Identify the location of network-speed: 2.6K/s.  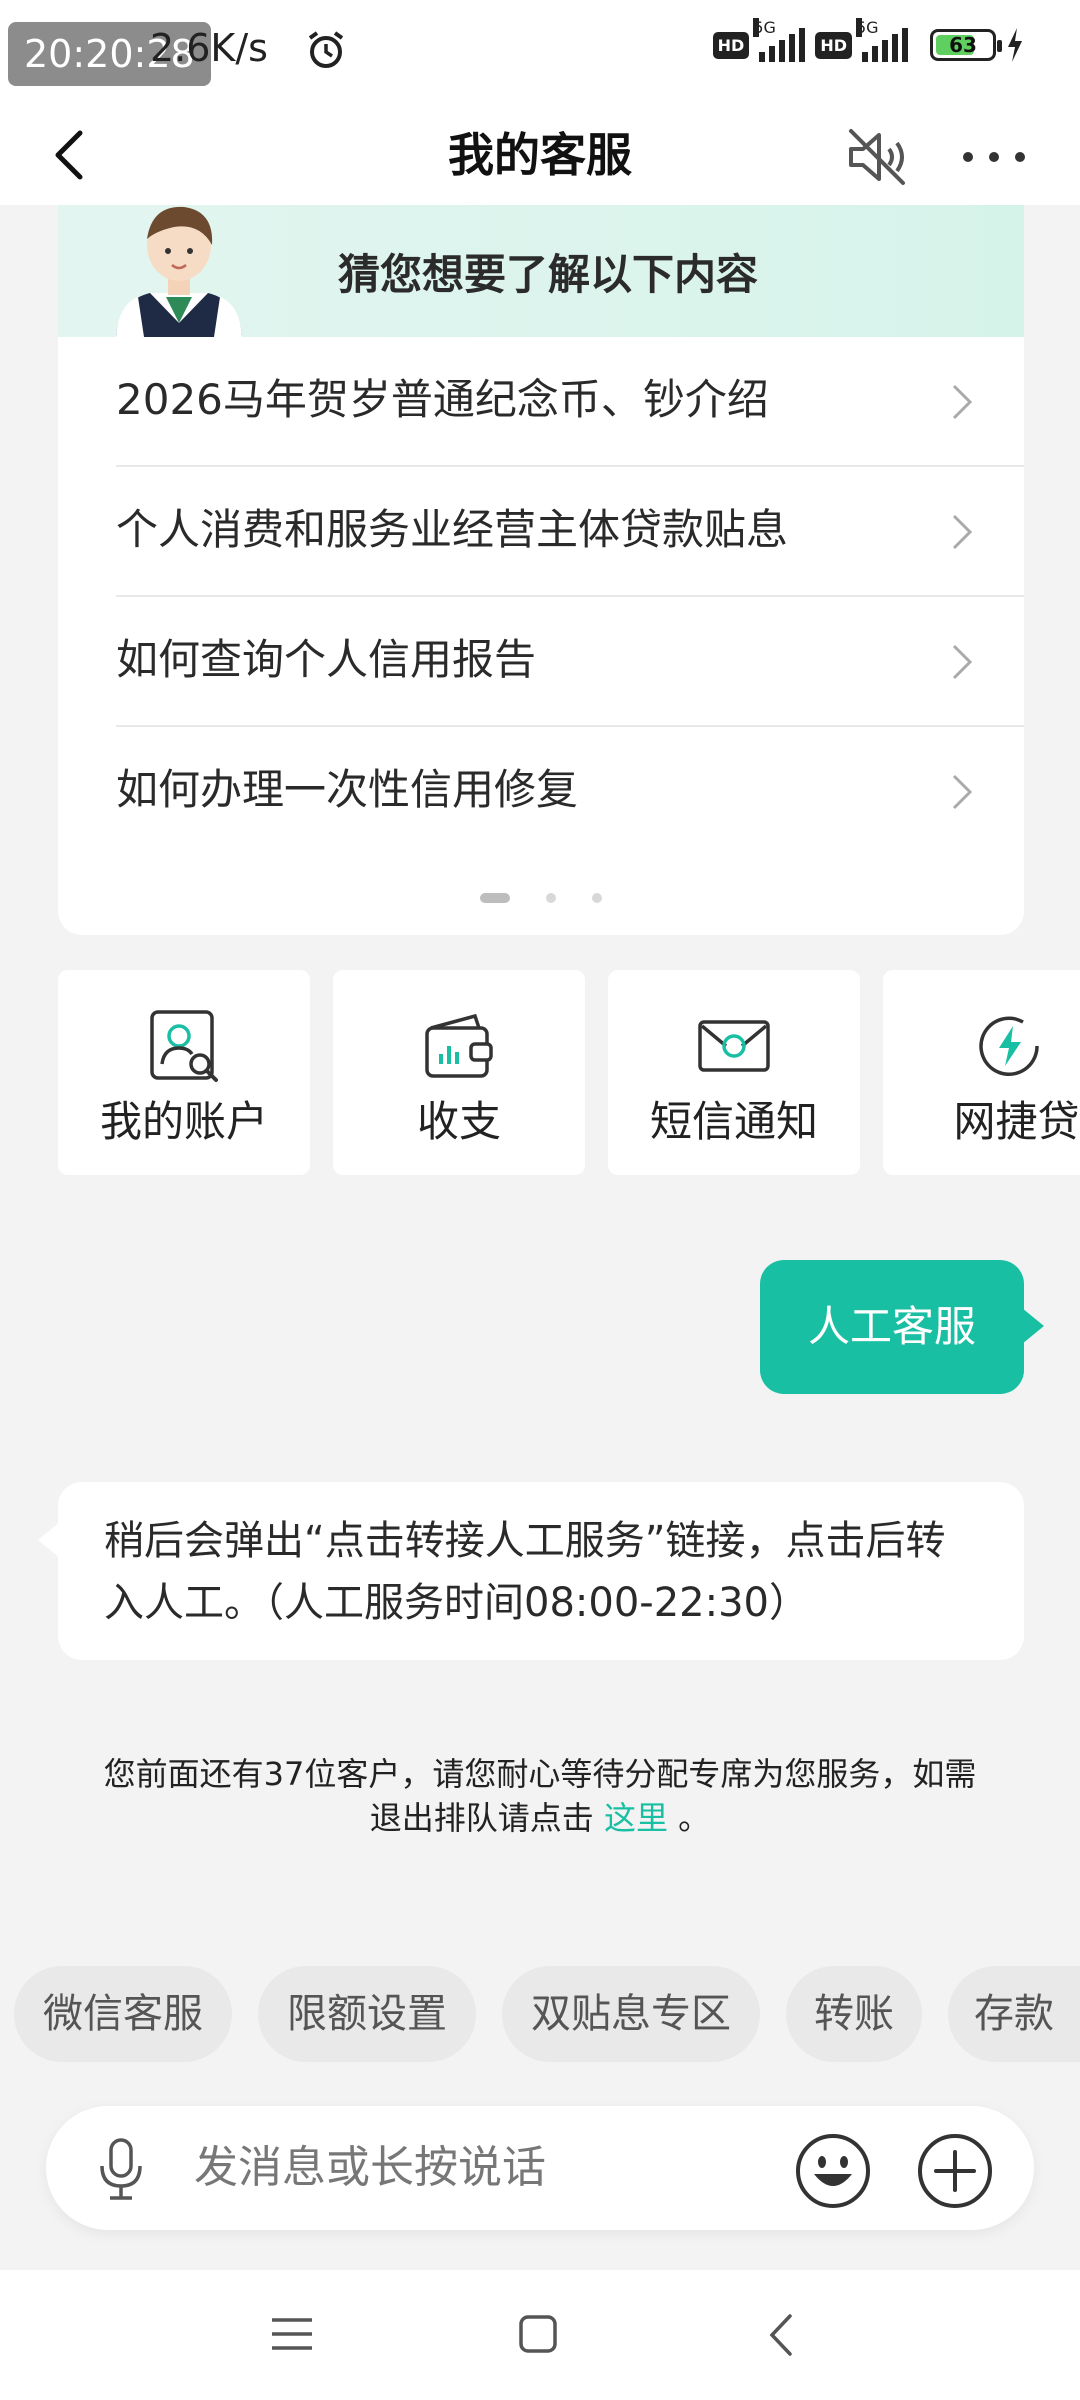
(209, 48).